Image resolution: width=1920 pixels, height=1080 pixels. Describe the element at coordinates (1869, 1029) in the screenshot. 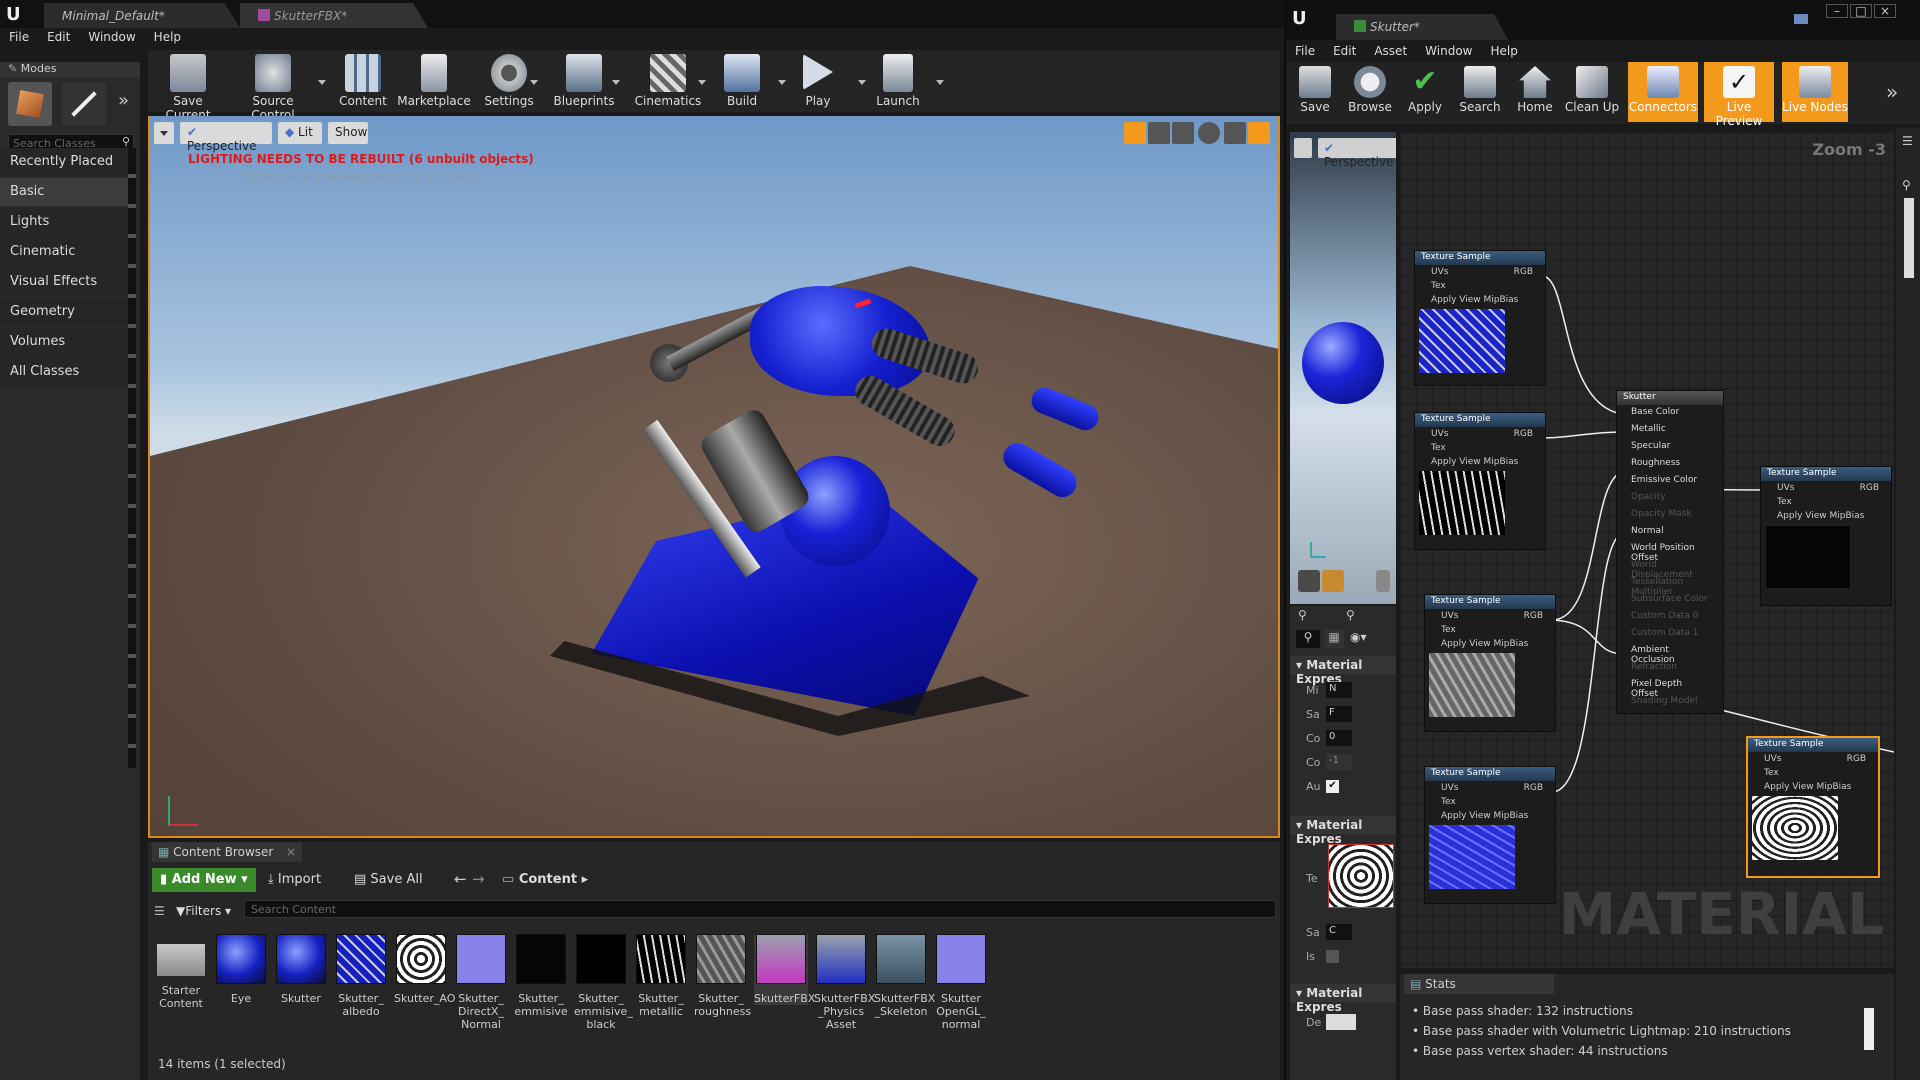

I see `stats-scrollbar` at that location.